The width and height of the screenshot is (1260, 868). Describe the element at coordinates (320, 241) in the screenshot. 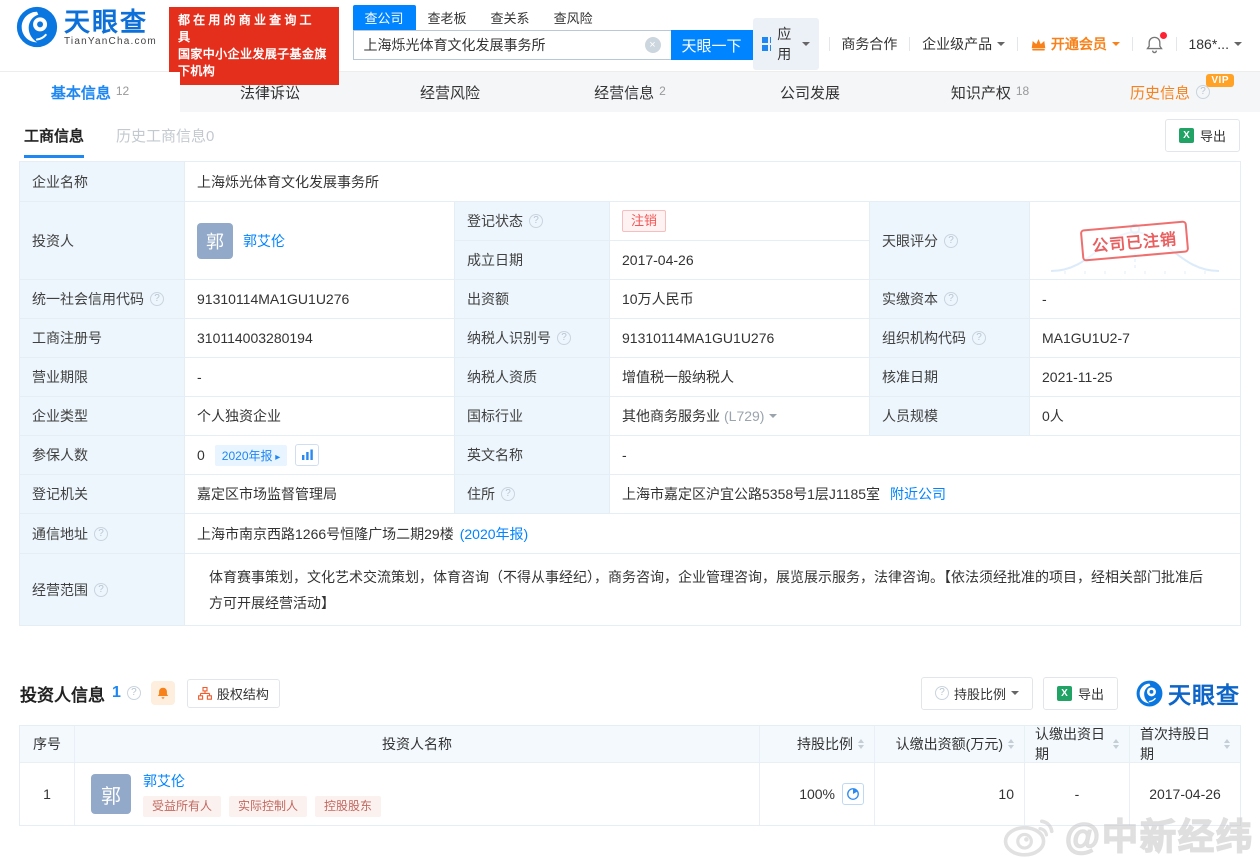

I see `investor-cell: 郭 郭艾伦` at that location.